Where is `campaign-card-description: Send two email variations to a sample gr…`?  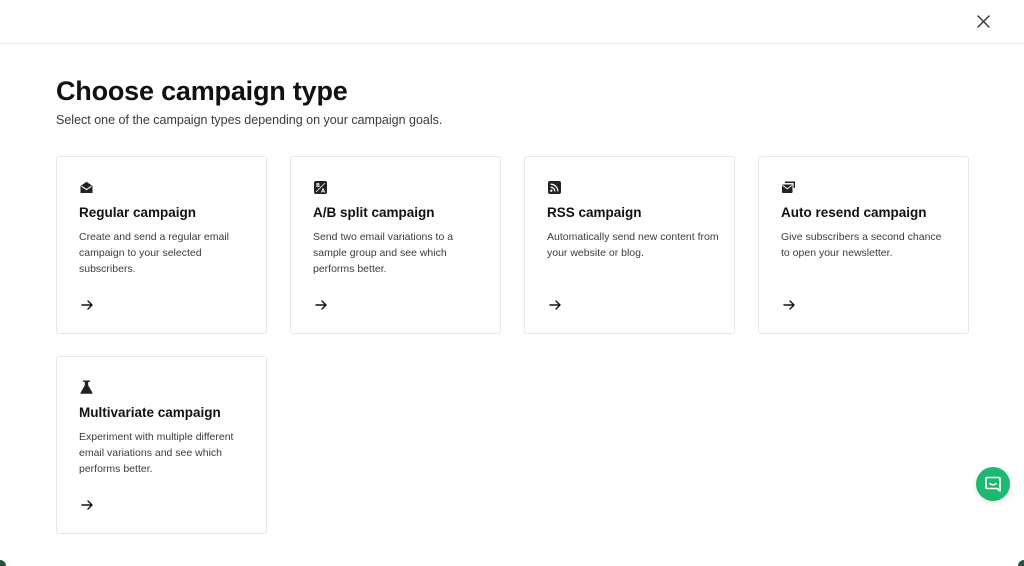
campaign-card-description: Send two email variations to a sample gr… is located at coordinates (383, 253).